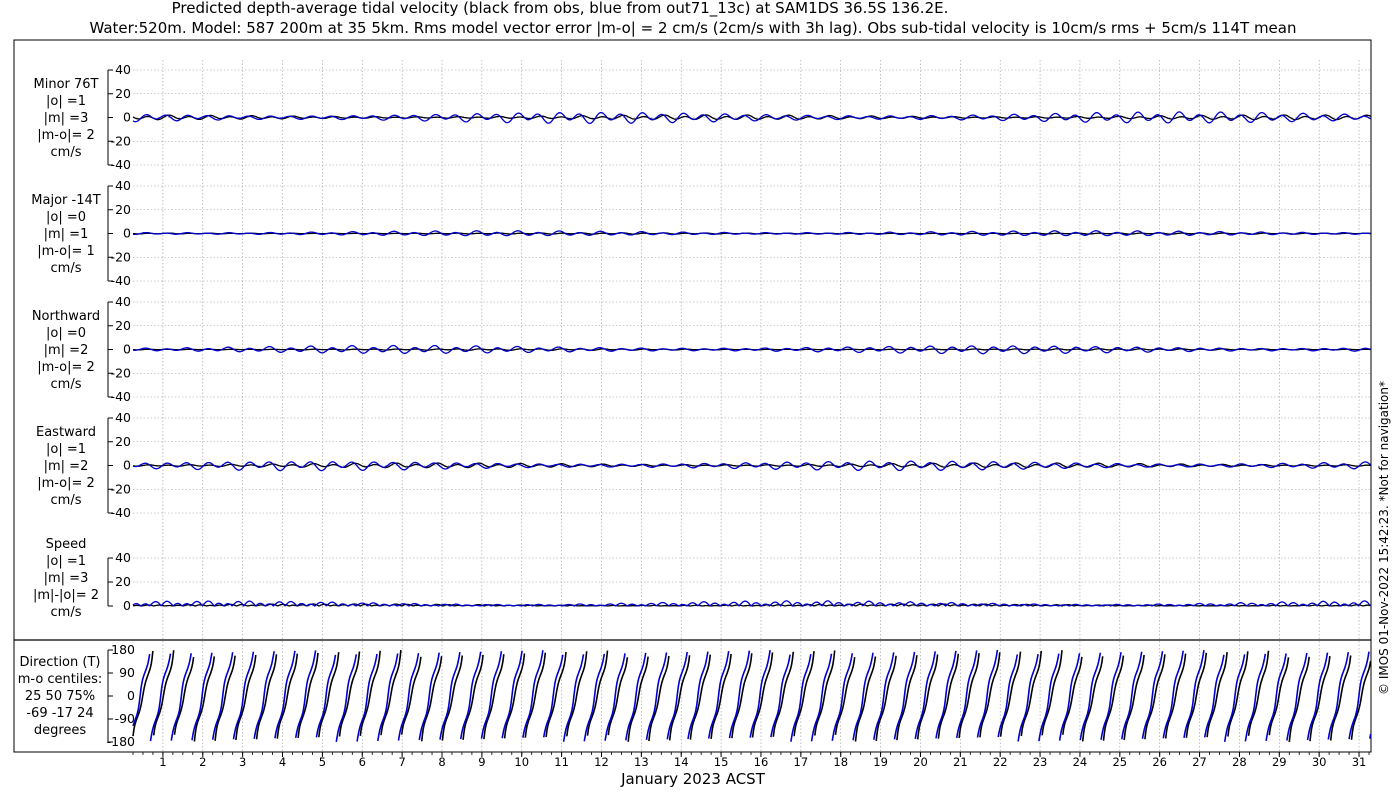 The height and width of the screenshot is (800, 1400). I want to click on x-tick-label-29: 29, so click(1279, 762).